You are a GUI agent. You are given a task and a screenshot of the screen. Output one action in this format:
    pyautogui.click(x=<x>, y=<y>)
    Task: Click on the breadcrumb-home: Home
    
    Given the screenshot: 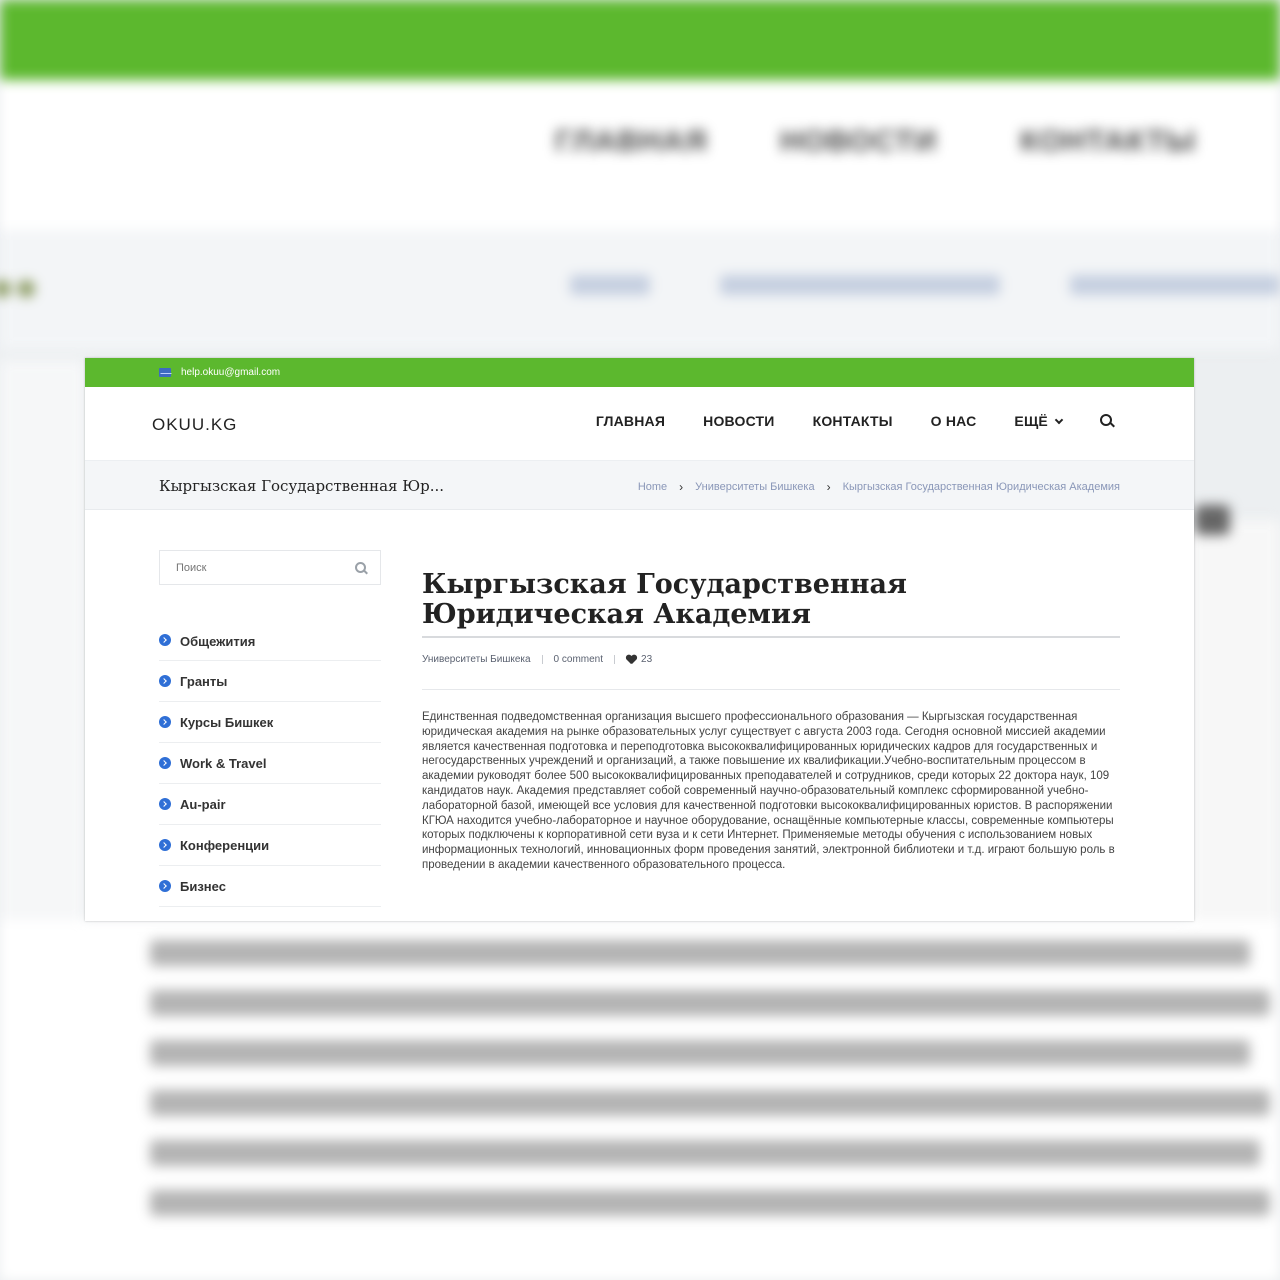 What is the action you would take?
    pyautogui.click(x=652, y=487)
    